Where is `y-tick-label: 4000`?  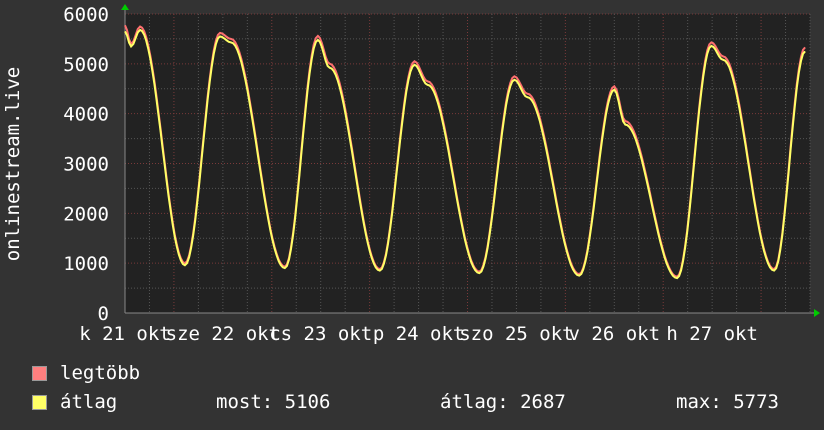
y-tick-label: 4000 is located at coordinates (86, 115).